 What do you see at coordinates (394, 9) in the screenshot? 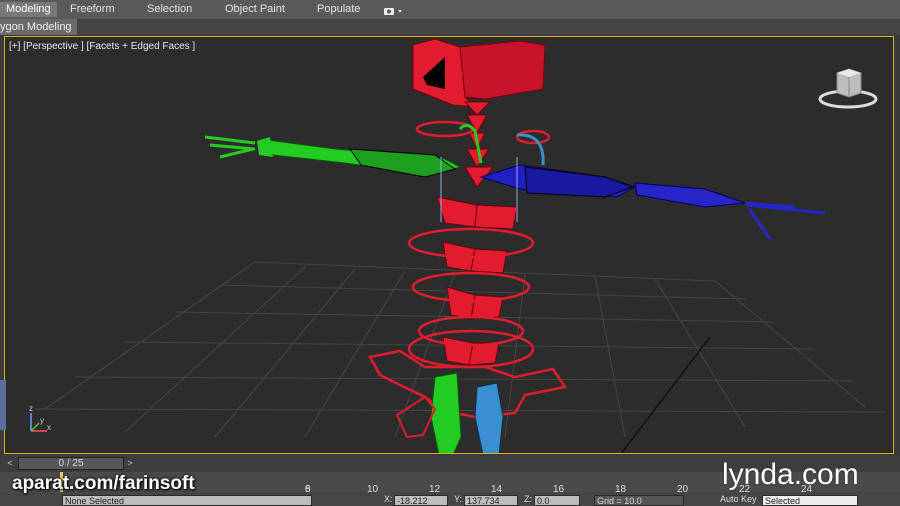
I see `ribbon-options-icon` at bounding box center [394, 9].